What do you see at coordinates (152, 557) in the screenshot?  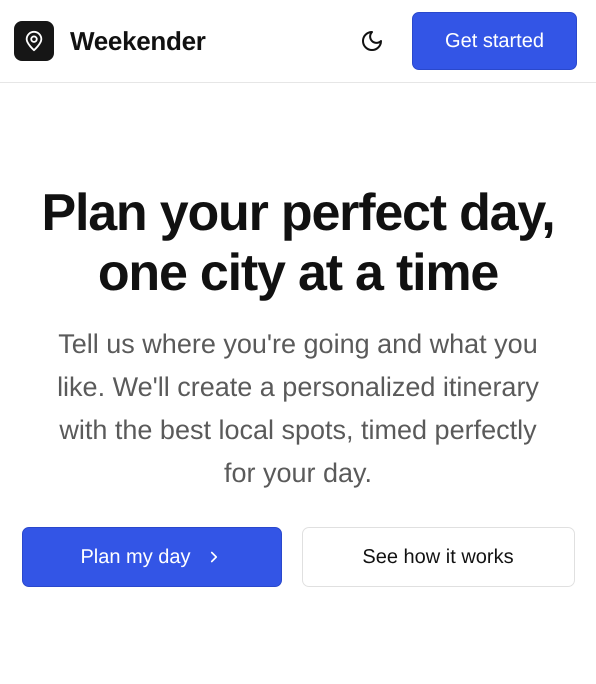 I see `plan-button: Plan my day` at bounding box center [152, 557].